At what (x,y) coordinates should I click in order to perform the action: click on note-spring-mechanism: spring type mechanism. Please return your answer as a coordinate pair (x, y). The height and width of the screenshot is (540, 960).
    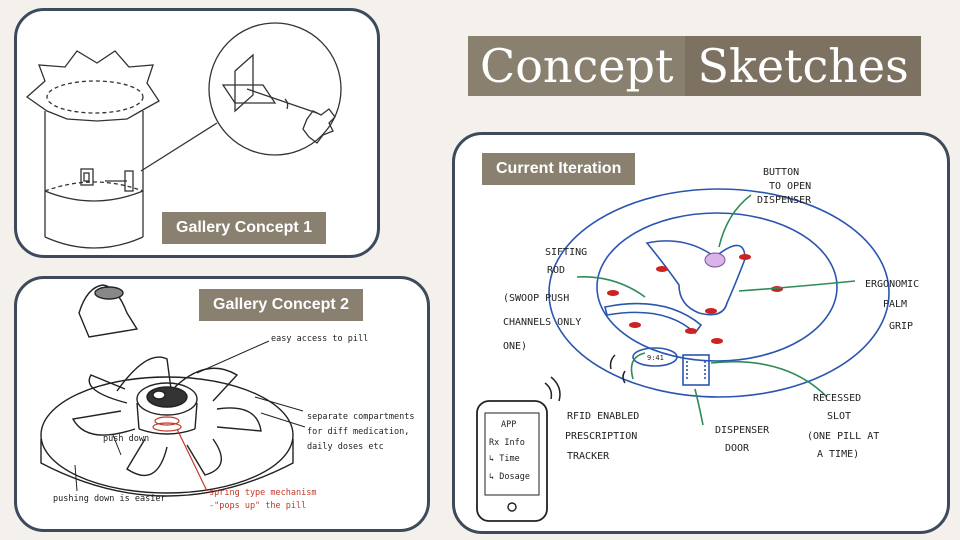
    Looking at the image, I should click on (262, 493).